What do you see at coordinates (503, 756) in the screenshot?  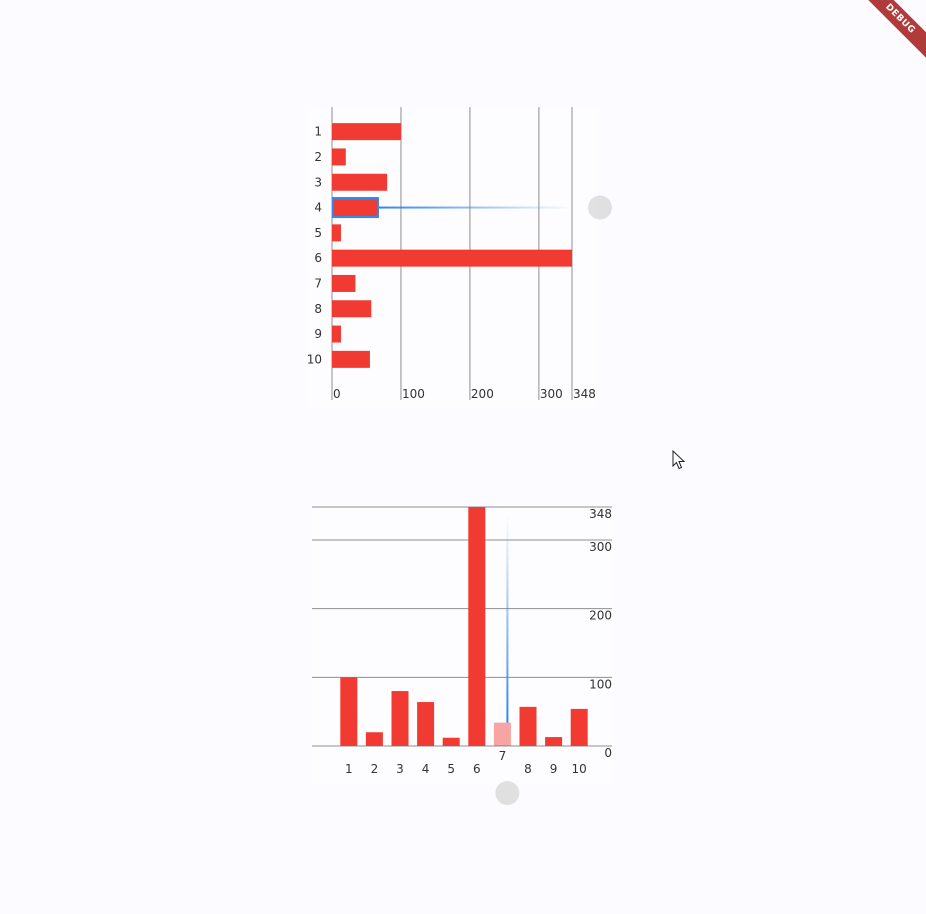 I see `x-tick-label: 7` at bounding box center [503, 756].